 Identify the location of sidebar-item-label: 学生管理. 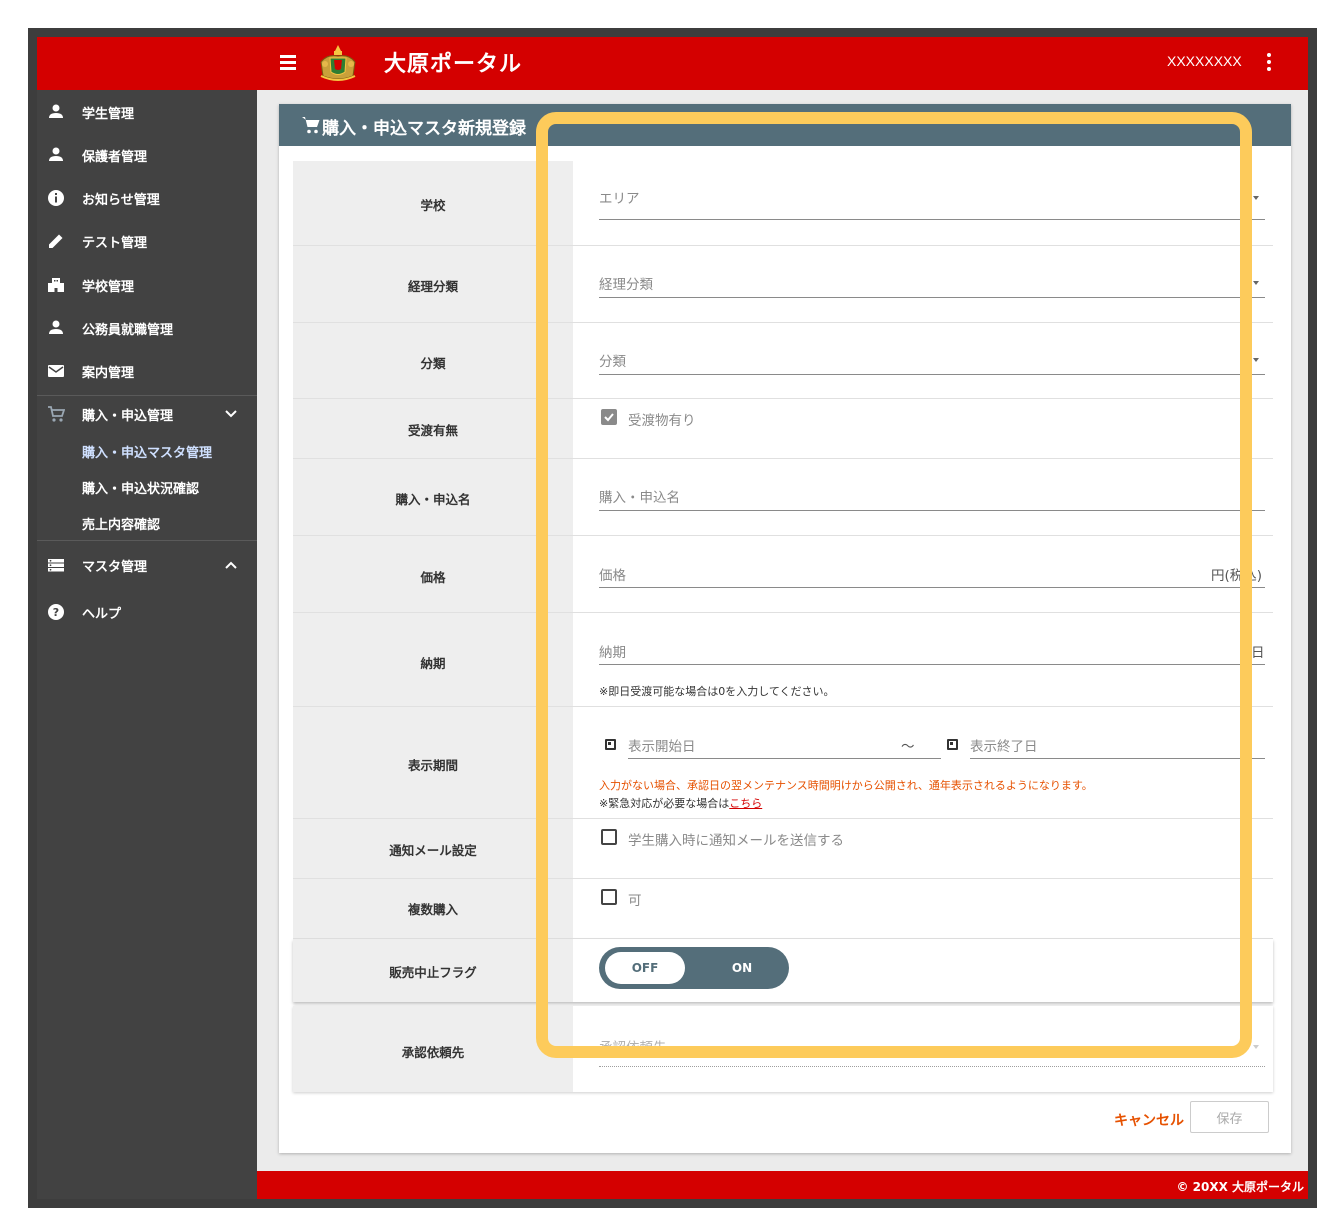
(108, 114).